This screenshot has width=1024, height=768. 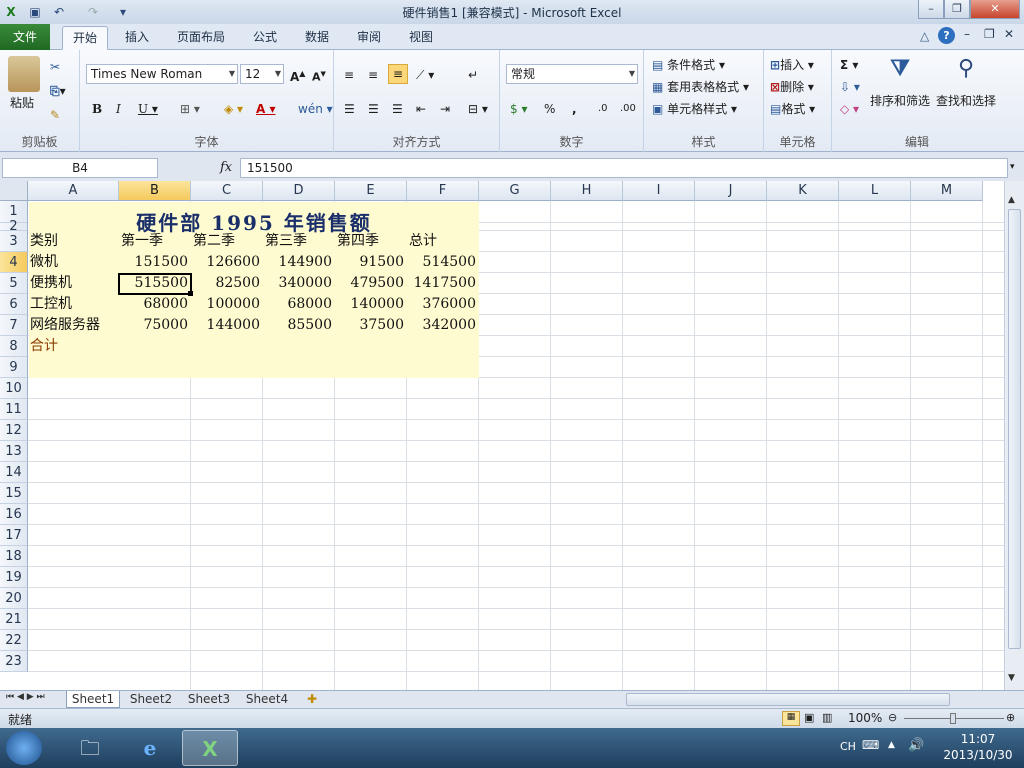 I want to click on increase-decimal-icon: .0, so click(x=603, y=109).